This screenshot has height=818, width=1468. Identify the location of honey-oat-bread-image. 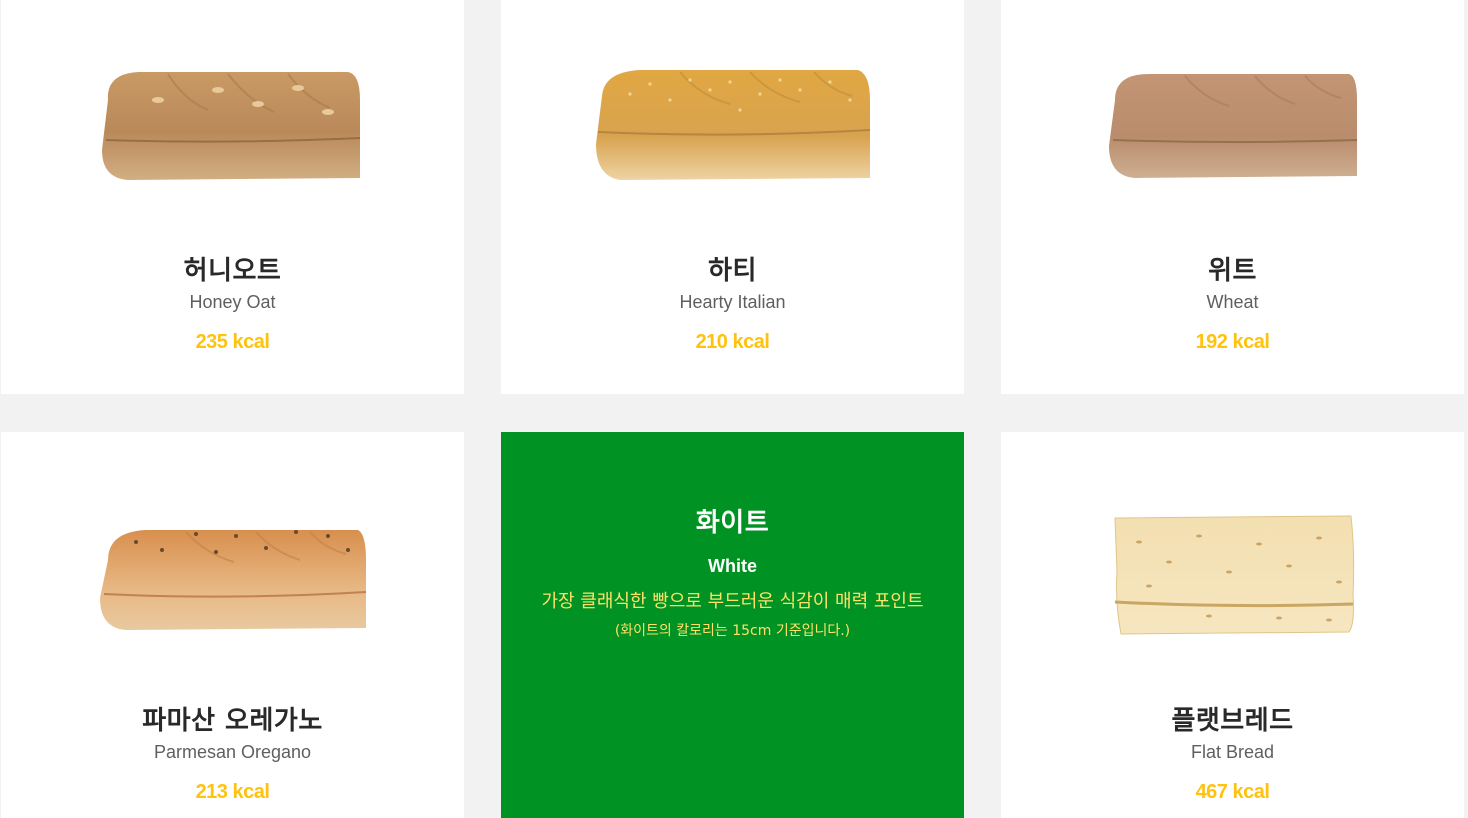
(230, 126).